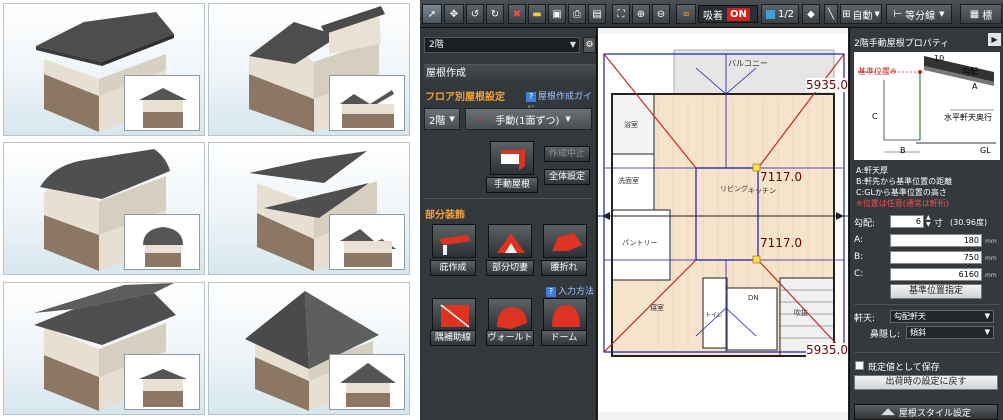  Describe the element at coordinates (865, 224) in the screenshot. I see `pitch-label: 勾配:` at that location.